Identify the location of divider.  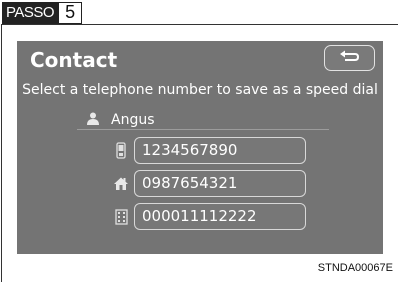
(203, 129).